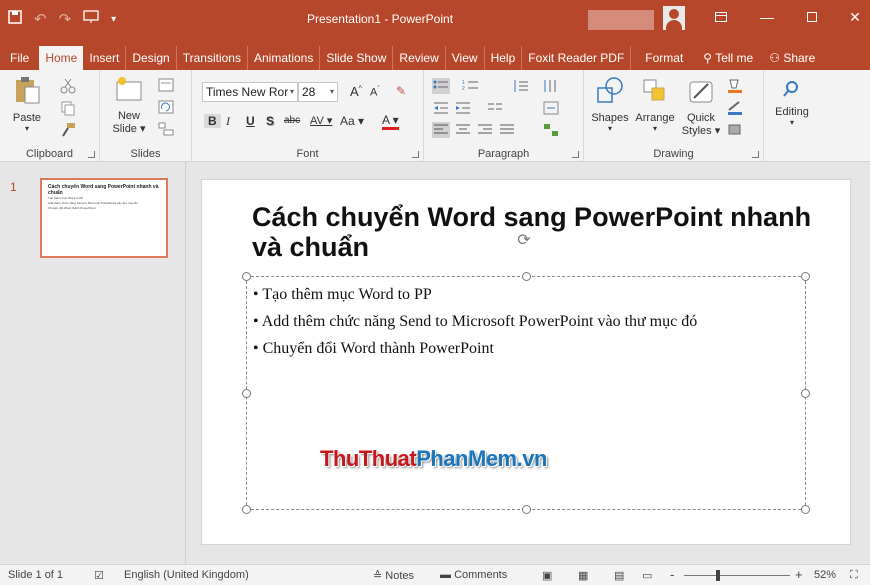 The image size is (870, 585). What do you see at coordinates (69, 86) in the screenshot?
I see `cut-icon` at bounding box center [69, 86].